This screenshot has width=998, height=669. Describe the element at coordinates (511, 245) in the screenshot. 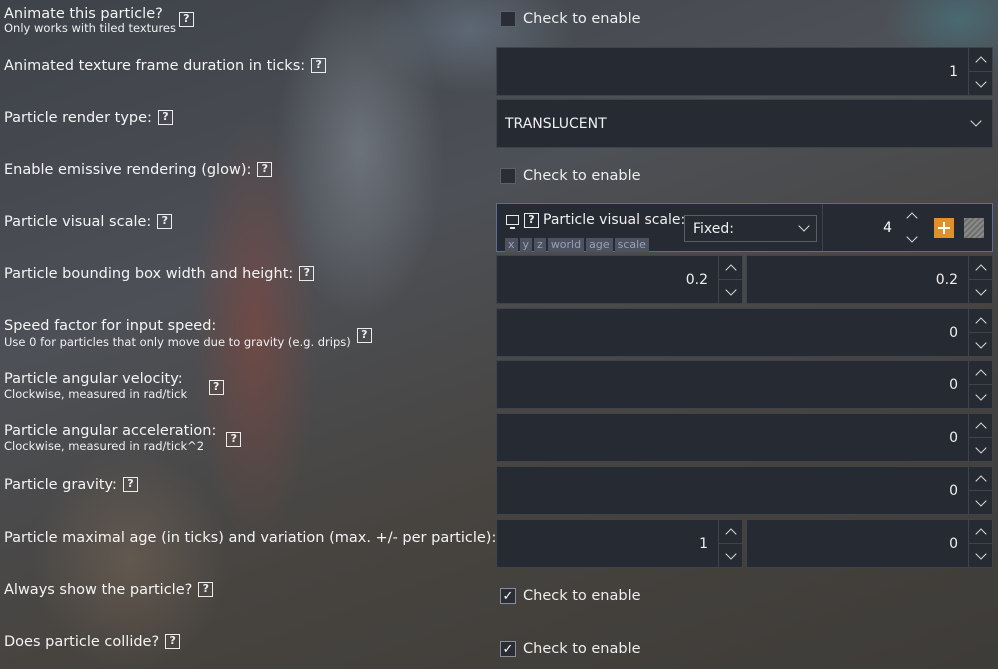

I see `tag-x: x` at that location.